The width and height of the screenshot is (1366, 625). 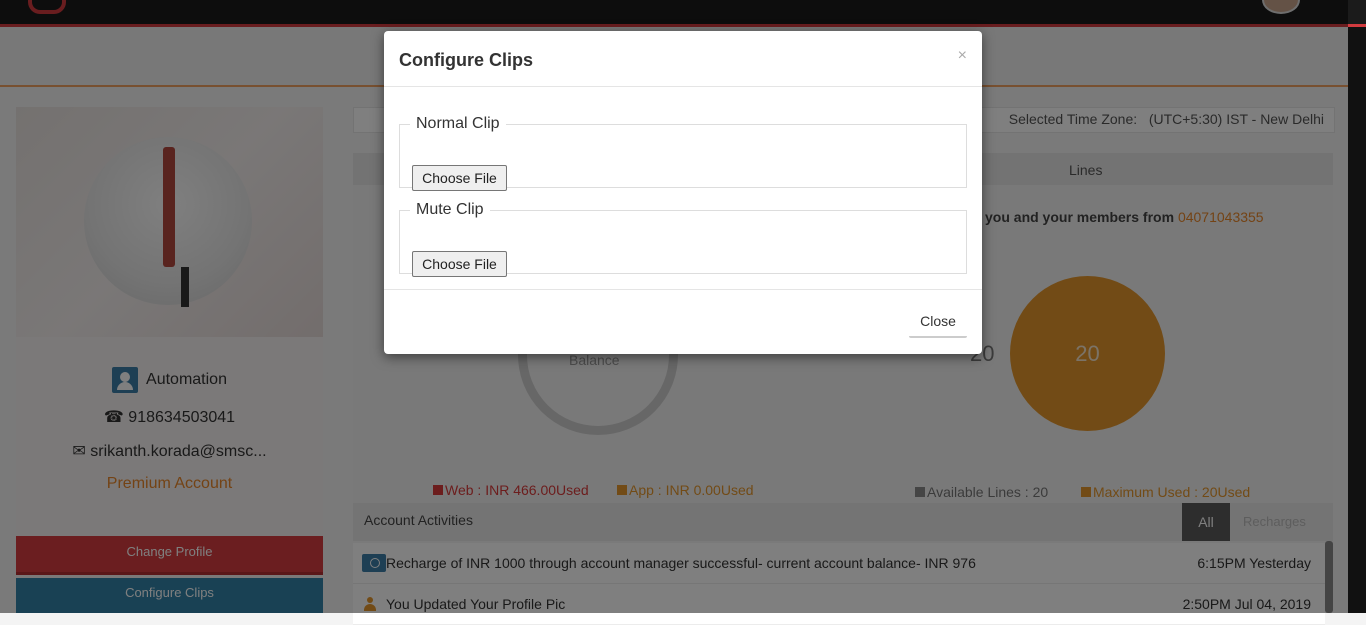 What do you see at coordinates (466, 60) in the screenshot?
I see `modal-title: Configure Clips` at bounding box center [466, 60].